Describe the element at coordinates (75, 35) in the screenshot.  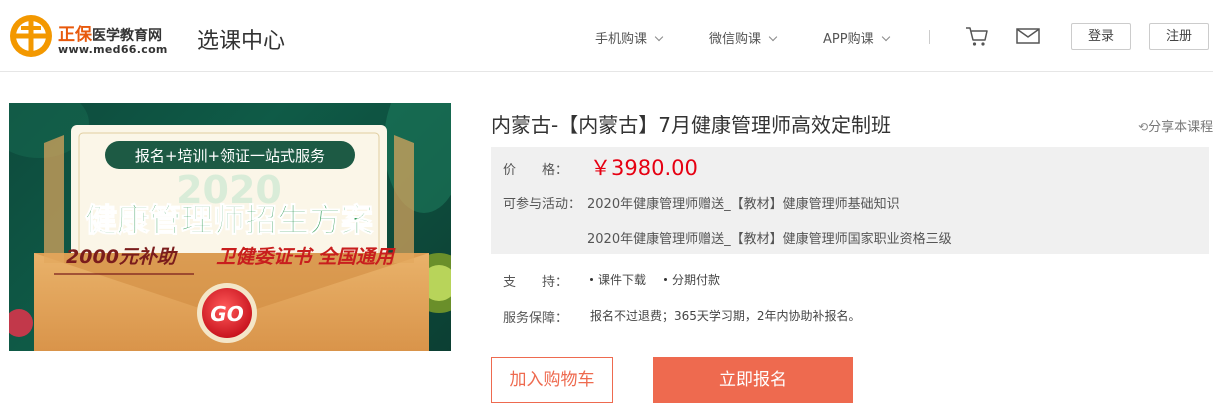
I see `logo-brand-name: 正保` at that location.